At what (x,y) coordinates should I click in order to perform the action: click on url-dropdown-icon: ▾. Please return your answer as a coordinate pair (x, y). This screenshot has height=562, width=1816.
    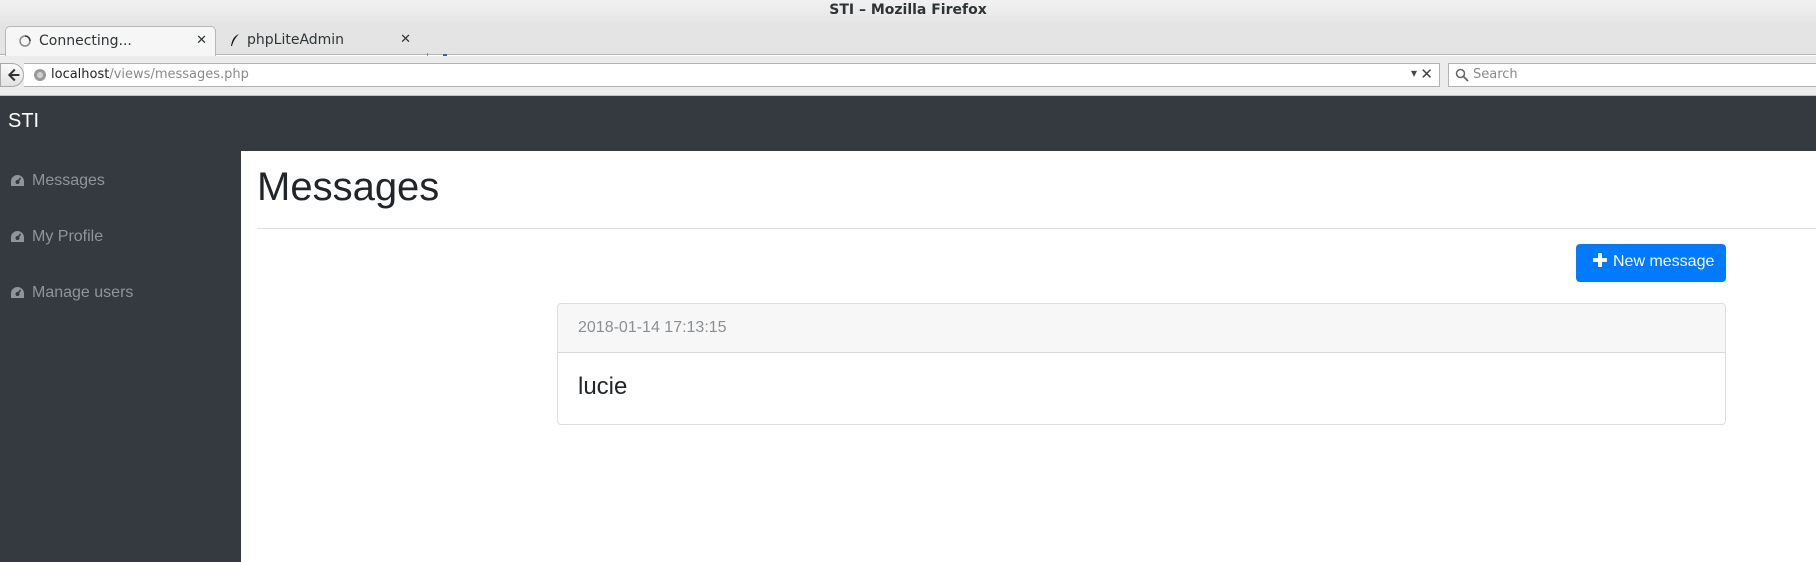
    Looking at the image, I should click on (1414, 73).